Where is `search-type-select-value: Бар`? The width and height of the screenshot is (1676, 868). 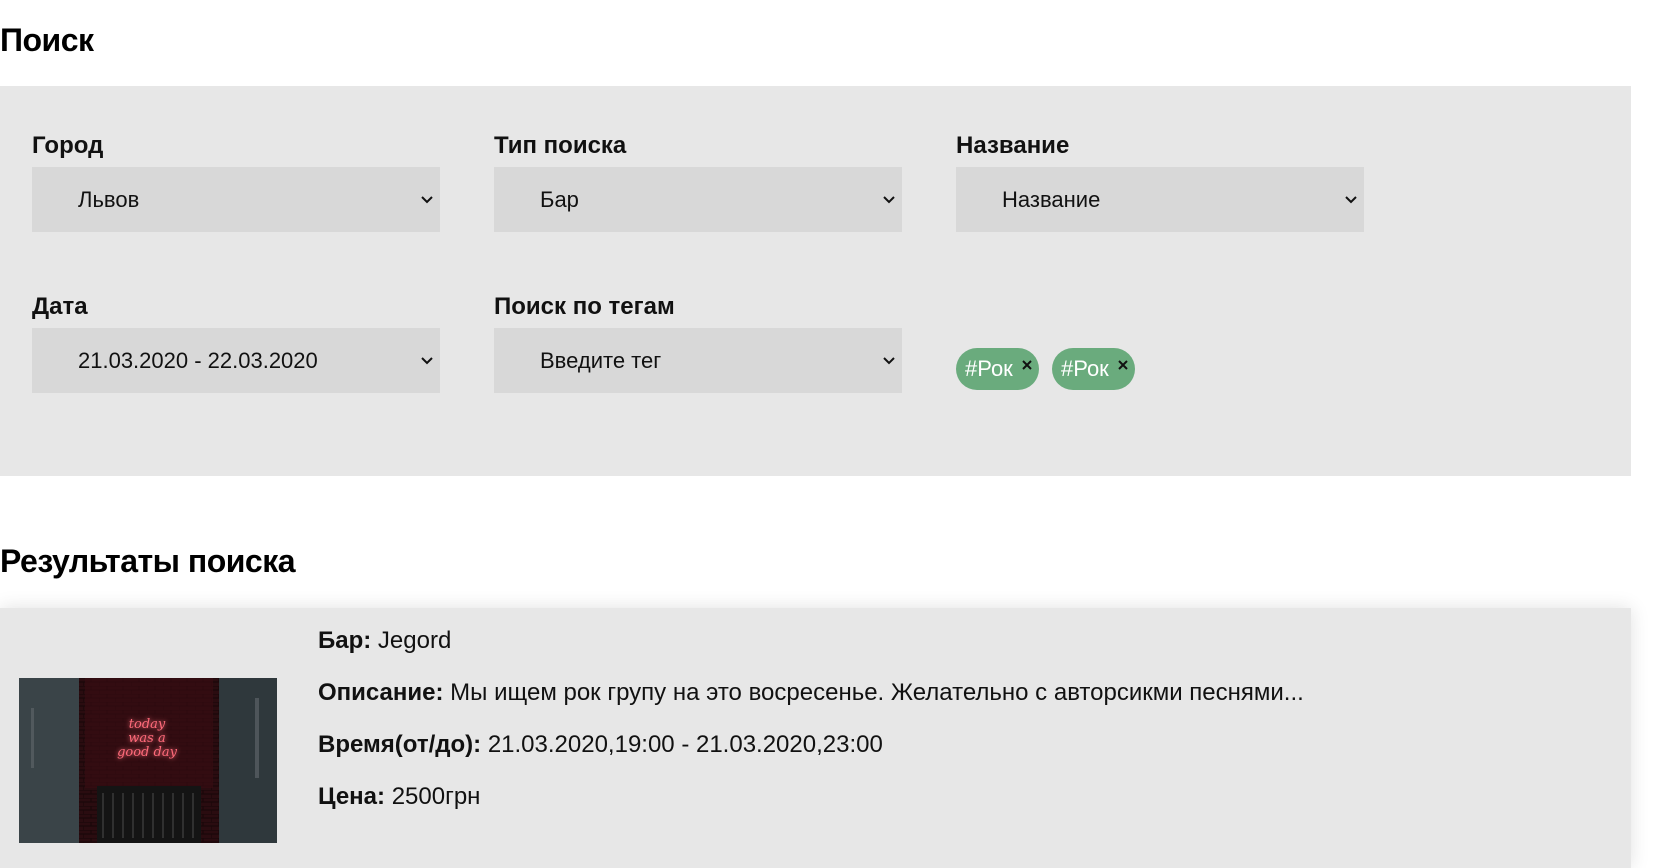 search-type-select-value: Бар is located at coordinates (559, 199).